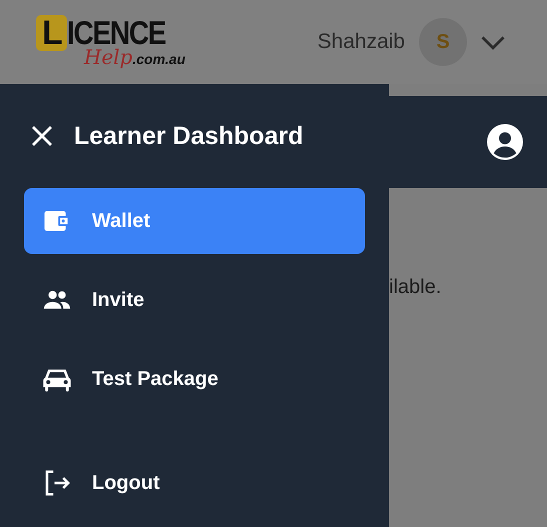  What do you see at coordinates (194, 221) in the screenshot?
I see `menu-item: Wallet` at bounding box center [194, 221].